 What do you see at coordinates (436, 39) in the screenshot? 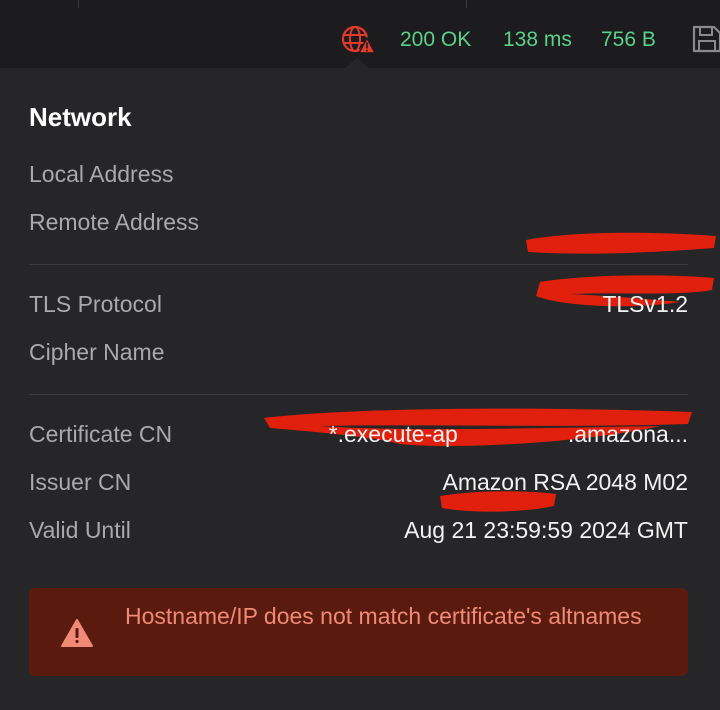
I see `status-code: 200 OK` at bounding box center [436, 39].